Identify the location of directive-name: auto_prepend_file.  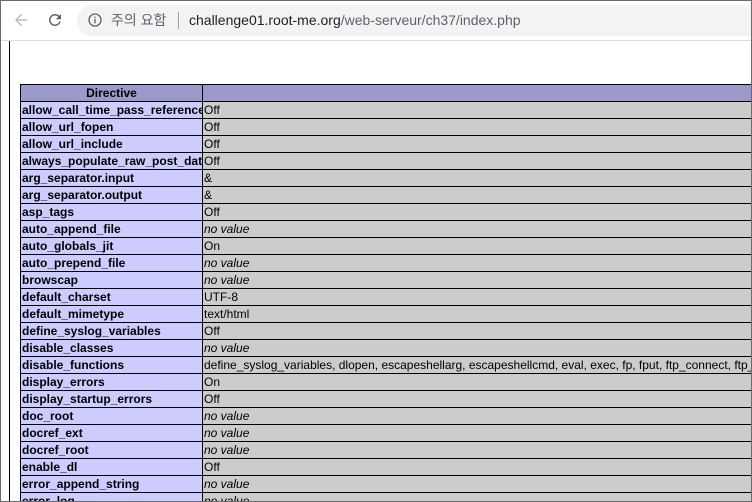
(111, 263).